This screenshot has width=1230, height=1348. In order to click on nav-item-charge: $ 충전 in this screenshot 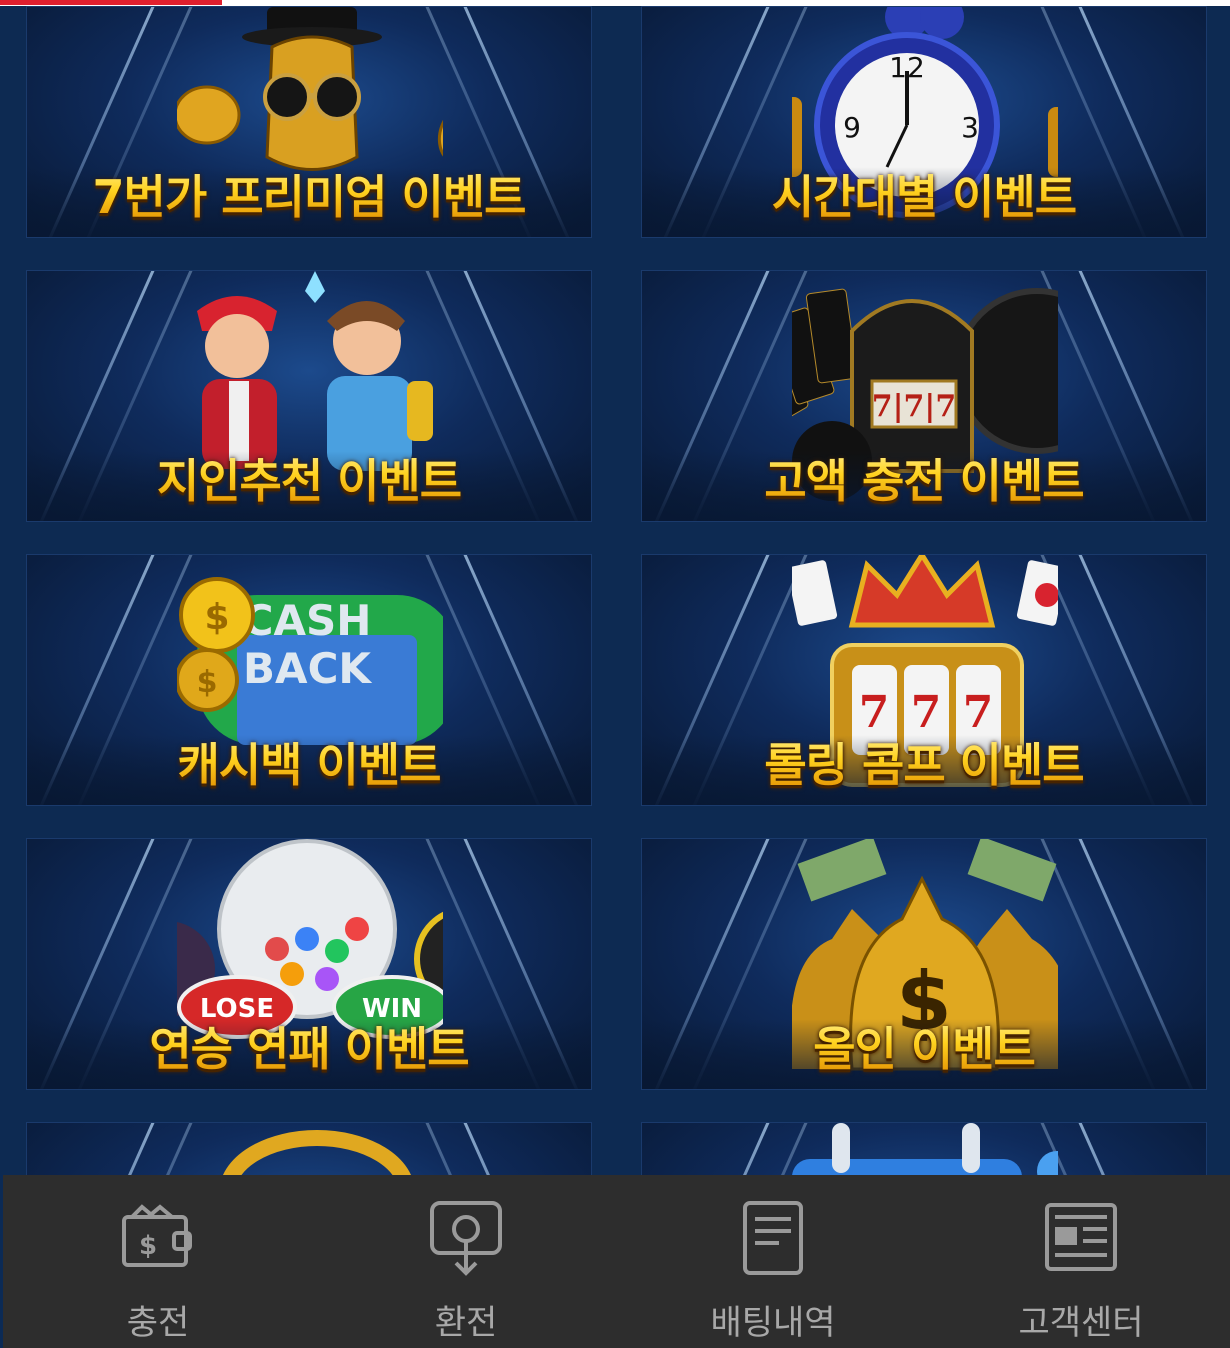, I will do `click(158, 1261)`.